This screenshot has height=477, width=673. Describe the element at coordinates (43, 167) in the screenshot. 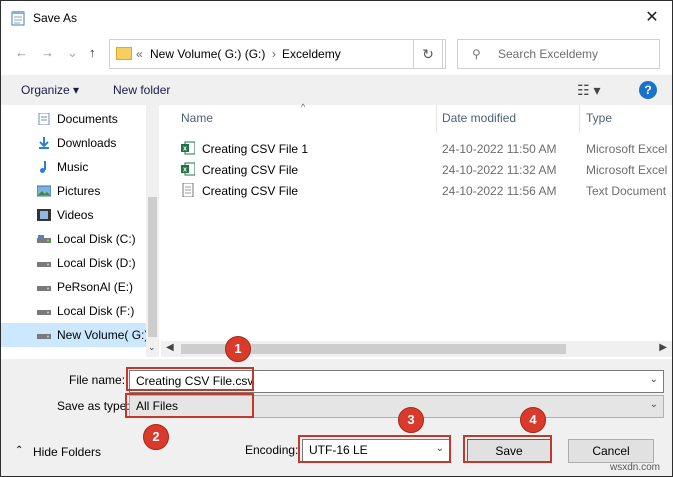

I see `music-icon` at that location.